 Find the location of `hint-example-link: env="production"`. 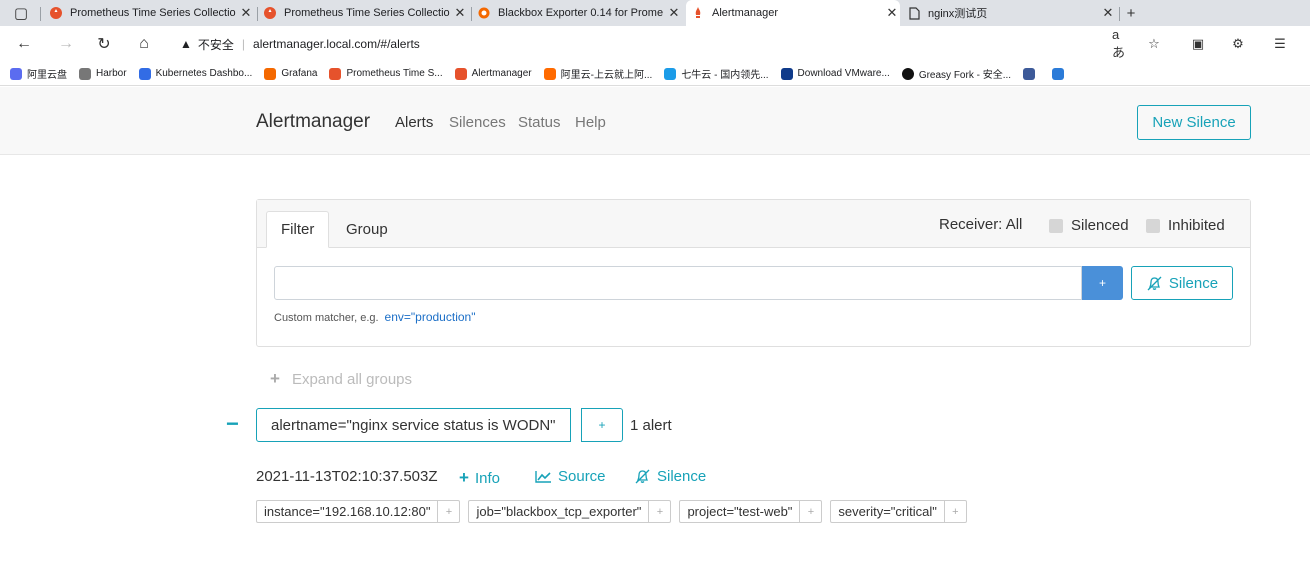

hint-example-link: env="production" is located at coordinates (430, 317).